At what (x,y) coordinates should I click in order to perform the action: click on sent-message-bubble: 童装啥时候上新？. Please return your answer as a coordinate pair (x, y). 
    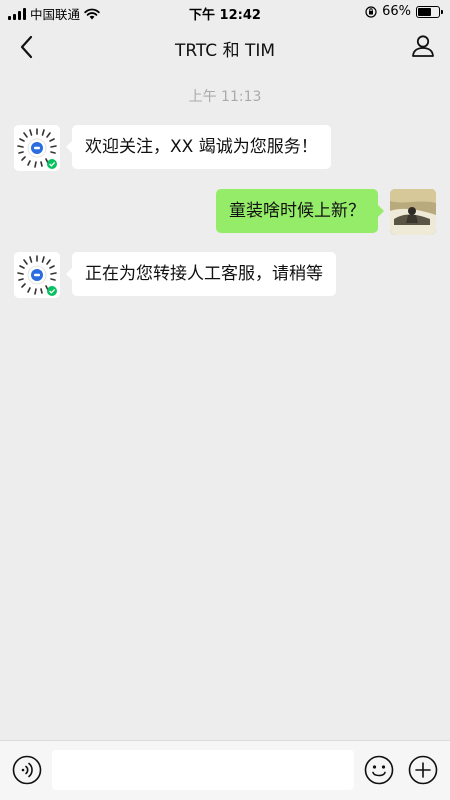
    Looking at the image, I should click on (300, 211).